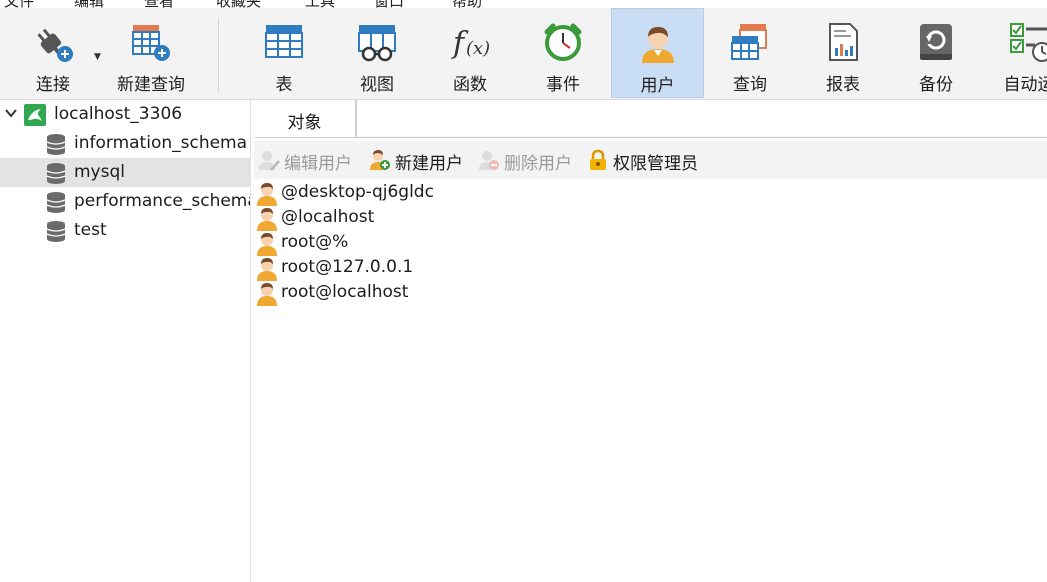 Image resolution: width=1047 pixels, height=582 pixels. What do you see at coordinates (328, 217) in the screenshot?
I see `user-name: @localhost` at bounding box center [328, 217].